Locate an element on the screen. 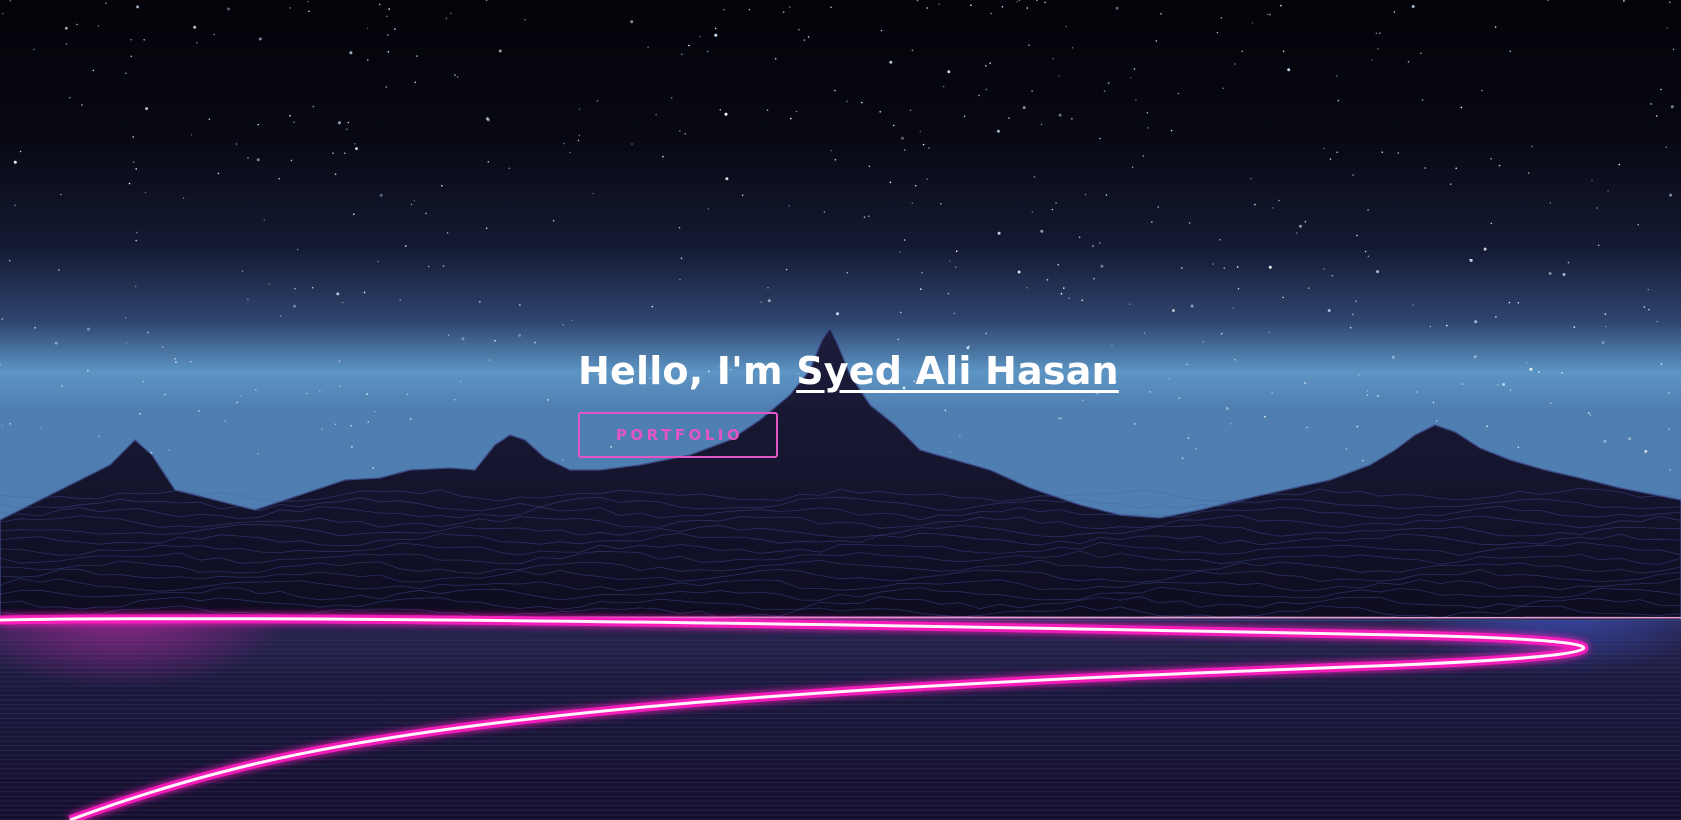 This screenshot has height=820, width=1681. name-link: Syed Ali Hasan is located at coordinates (957, 371).